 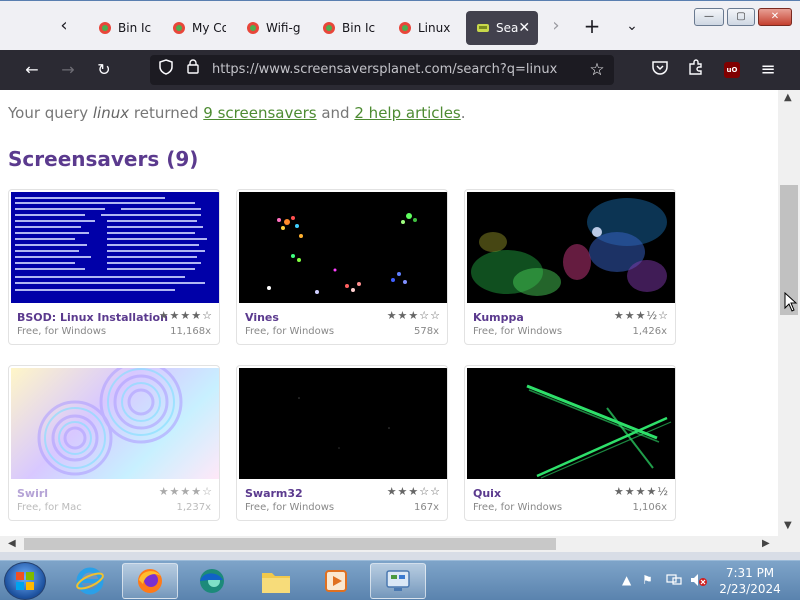 What do you see at coordinates (343, 423) in the screenshot?
I see `thumbnail-swarm32` at bounding box center [343, 423].